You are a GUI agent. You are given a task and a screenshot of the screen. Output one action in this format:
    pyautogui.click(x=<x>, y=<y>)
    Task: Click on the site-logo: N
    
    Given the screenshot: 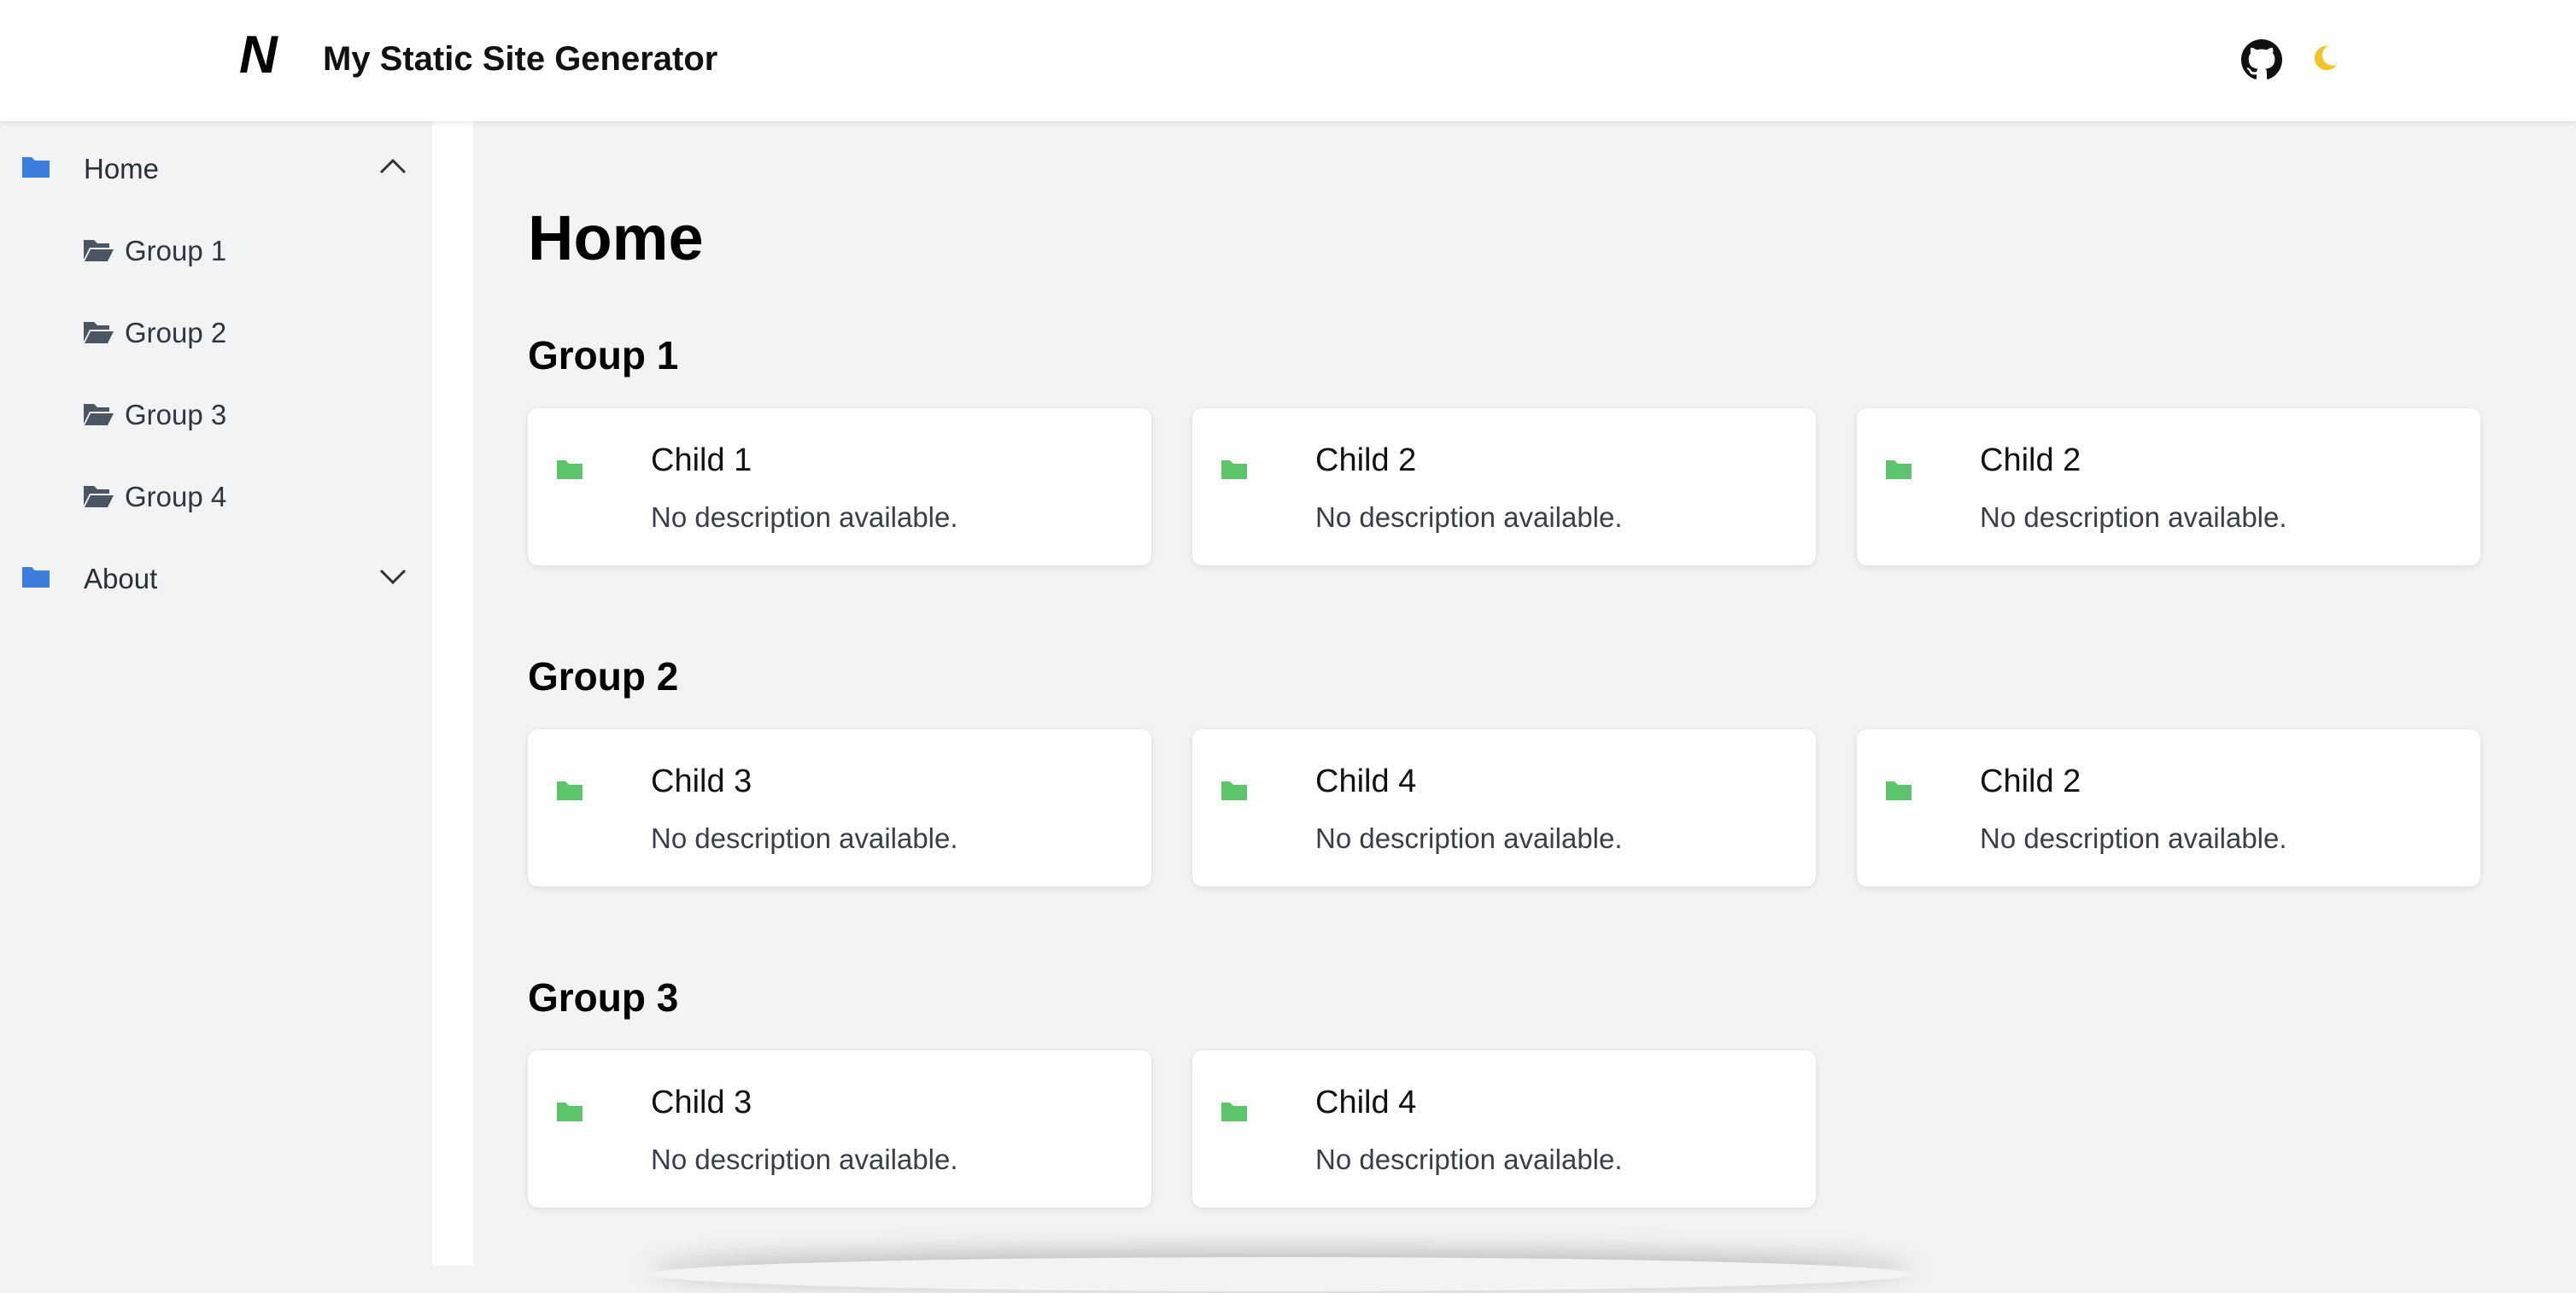 What is the action you would take?
    pyautogui.click(x=258, y=55)
    